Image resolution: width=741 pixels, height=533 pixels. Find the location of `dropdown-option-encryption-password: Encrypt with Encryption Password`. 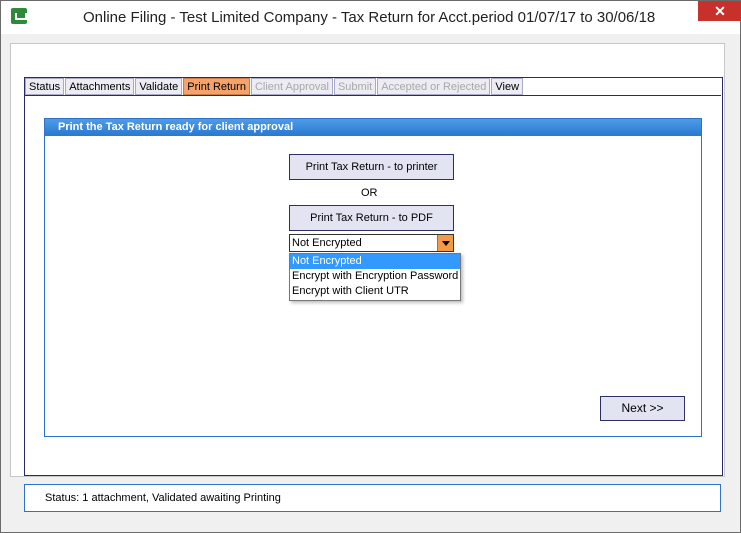

dropdown-option-encryption-password: Encrypt with Encryption Password is located at coordinates (375, 276).